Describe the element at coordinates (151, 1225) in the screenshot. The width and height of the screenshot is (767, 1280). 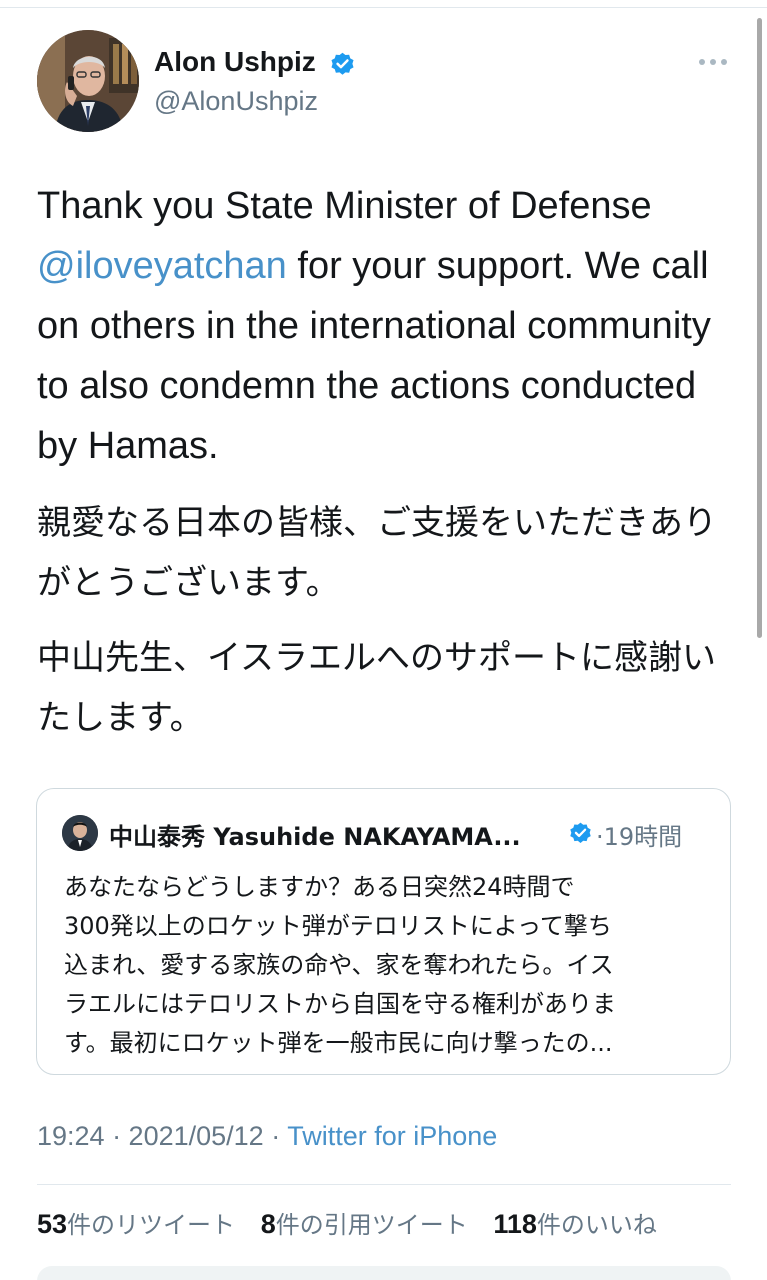
I see `retweets-label: 件のリツイート` at that location.